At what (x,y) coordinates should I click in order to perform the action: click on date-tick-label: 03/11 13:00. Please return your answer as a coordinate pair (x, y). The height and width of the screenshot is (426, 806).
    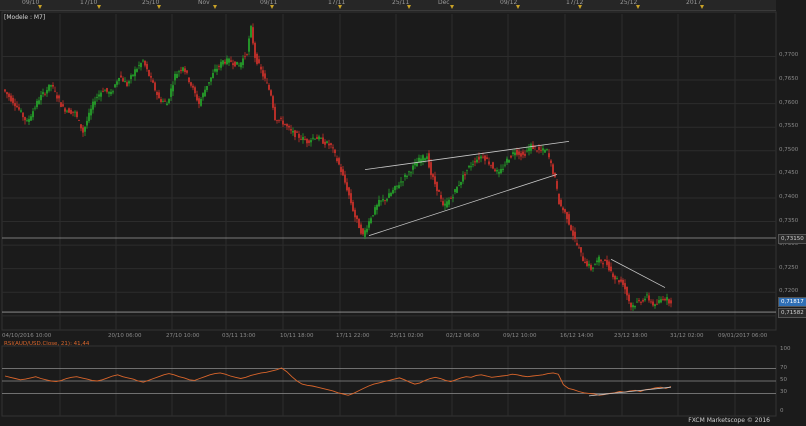
    Looking at the image, I should click on (239, 336).